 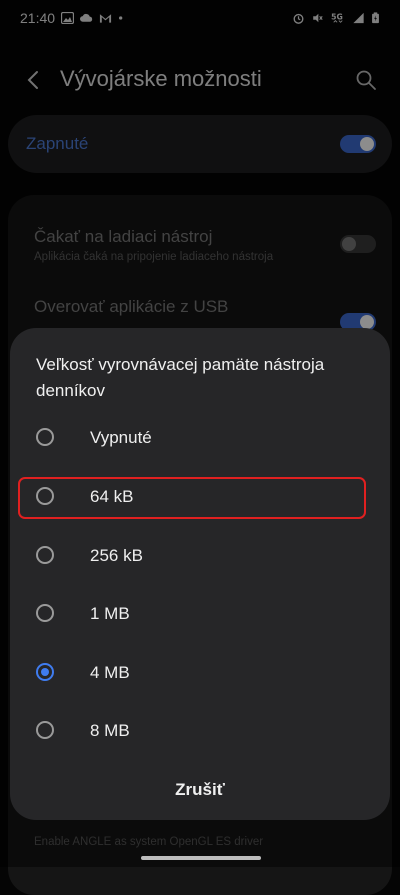 I want to click on option-4mb: 4 MB, so click(x=199, y=673).